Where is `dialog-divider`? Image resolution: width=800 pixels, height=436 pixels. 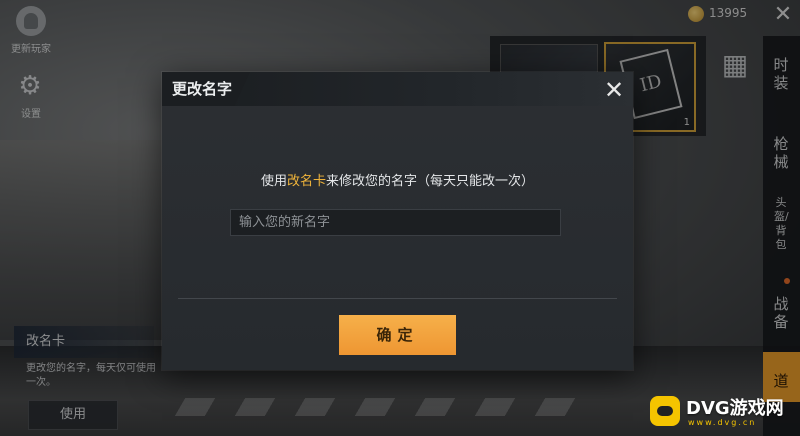
dialog-divider is located at coordinates (397, 298).